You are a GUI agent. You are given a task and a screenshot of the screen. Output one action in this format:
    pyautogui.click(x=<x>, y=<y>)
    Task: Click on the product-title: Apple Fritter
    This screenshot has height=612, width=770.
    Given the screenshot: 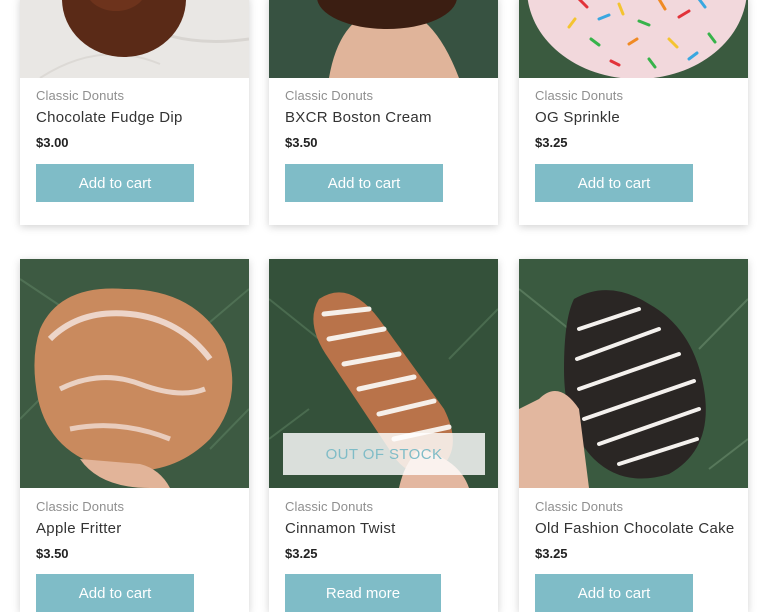 What is the action you would take?
    pyautogui.click(x=79, y=528)
    